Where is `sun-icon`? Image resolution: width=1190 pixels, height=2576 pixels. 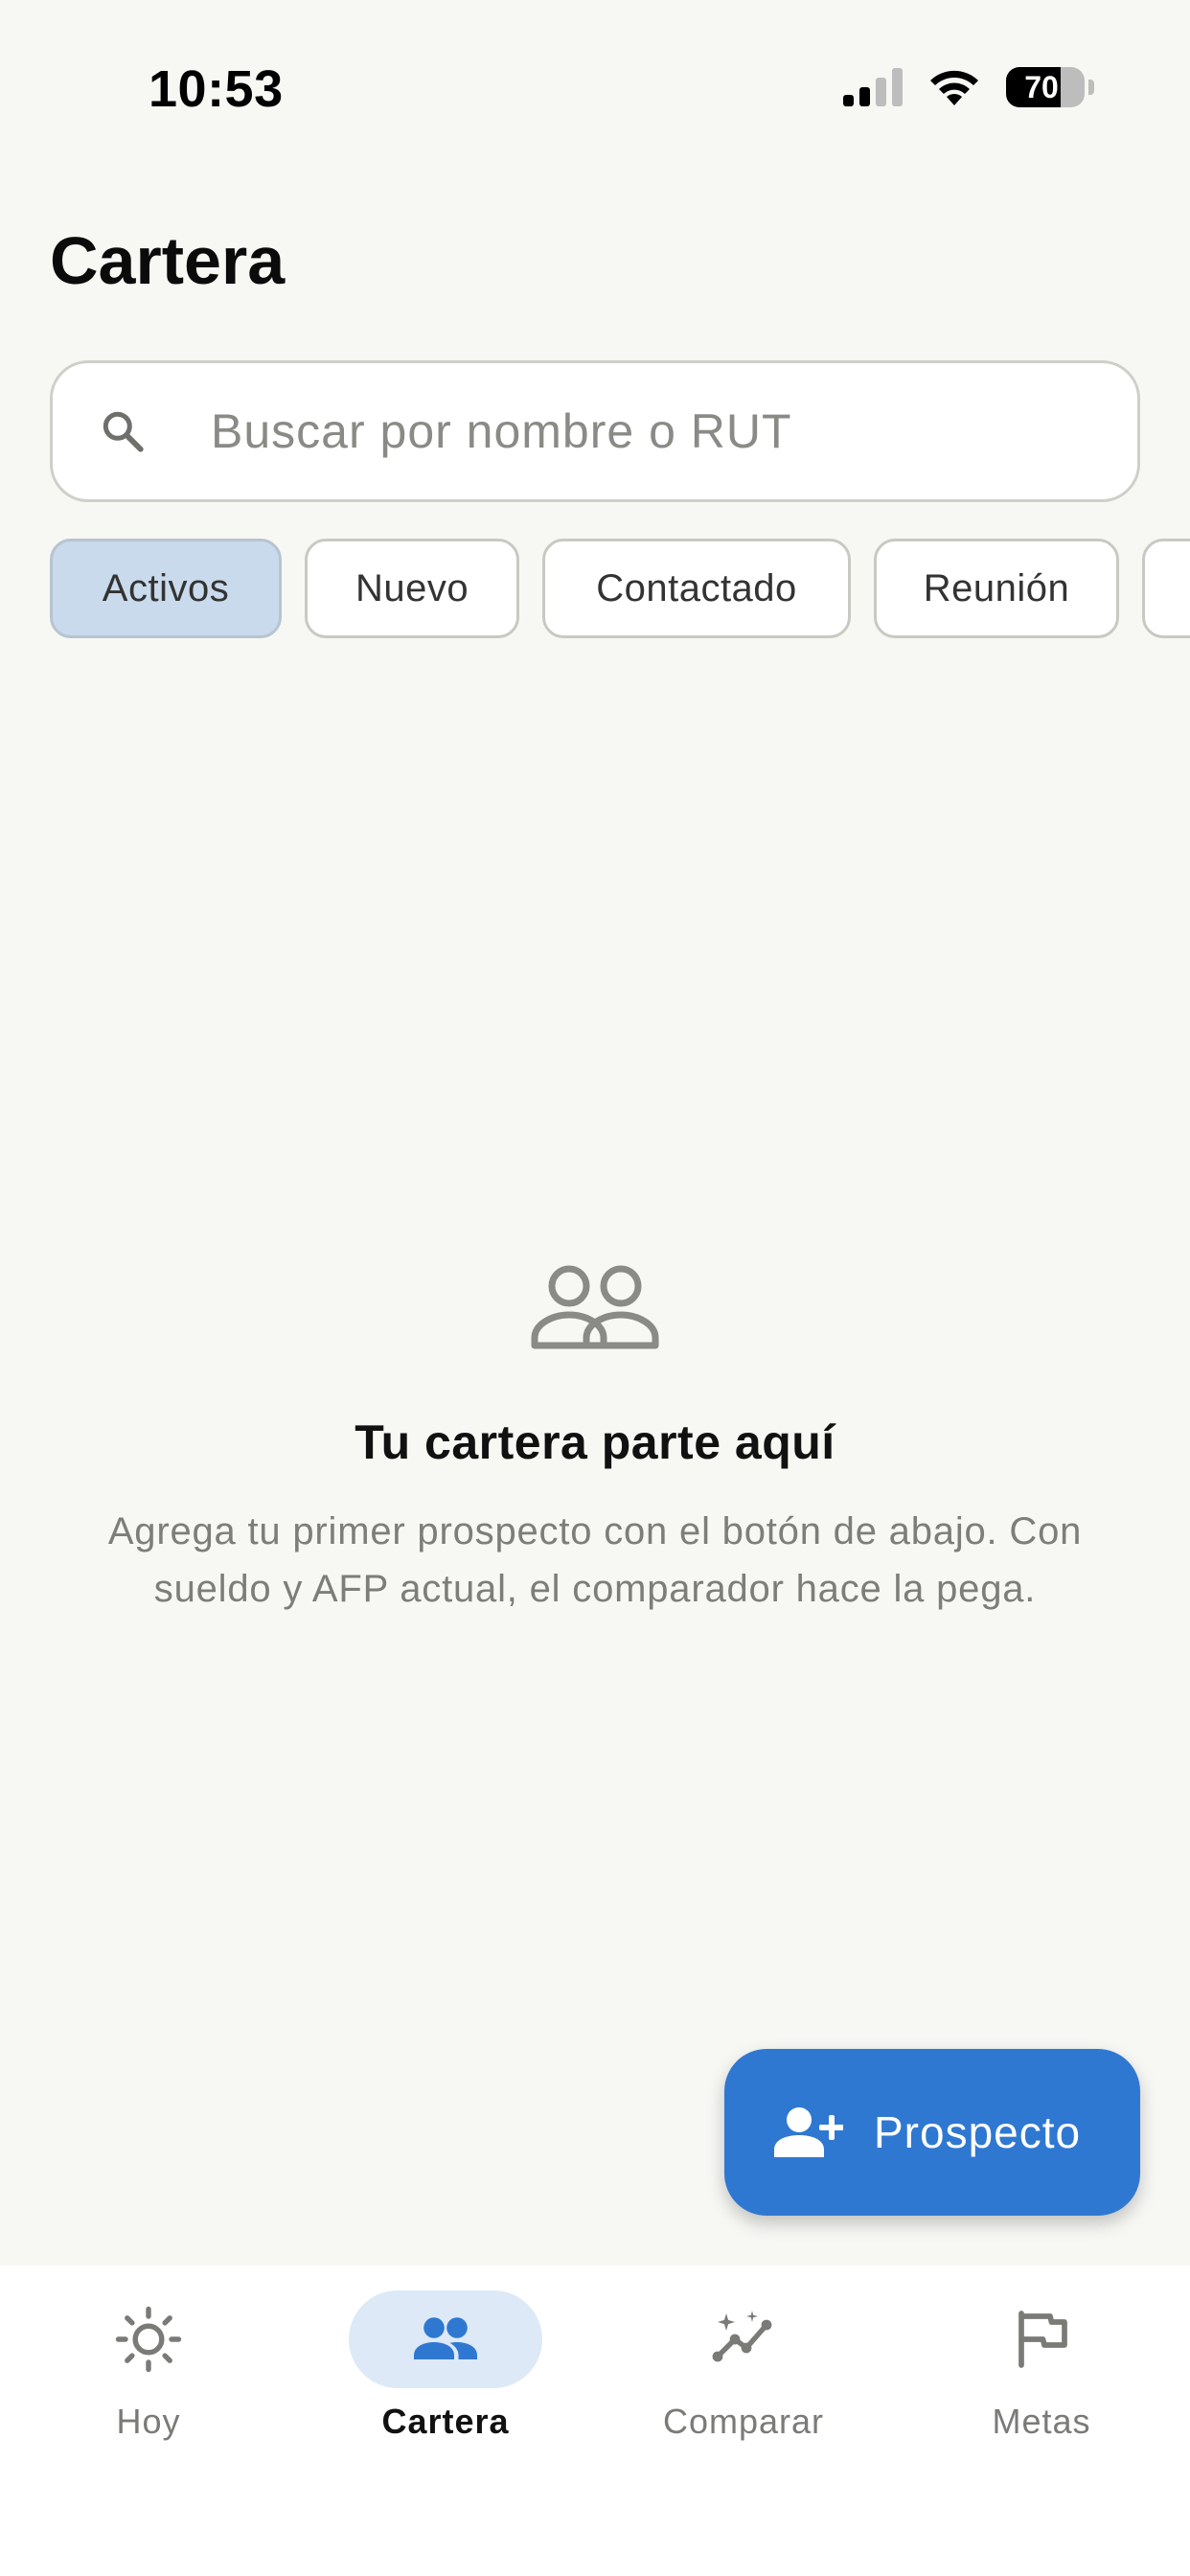
sun-icon is located at coordinates (148, 2340).